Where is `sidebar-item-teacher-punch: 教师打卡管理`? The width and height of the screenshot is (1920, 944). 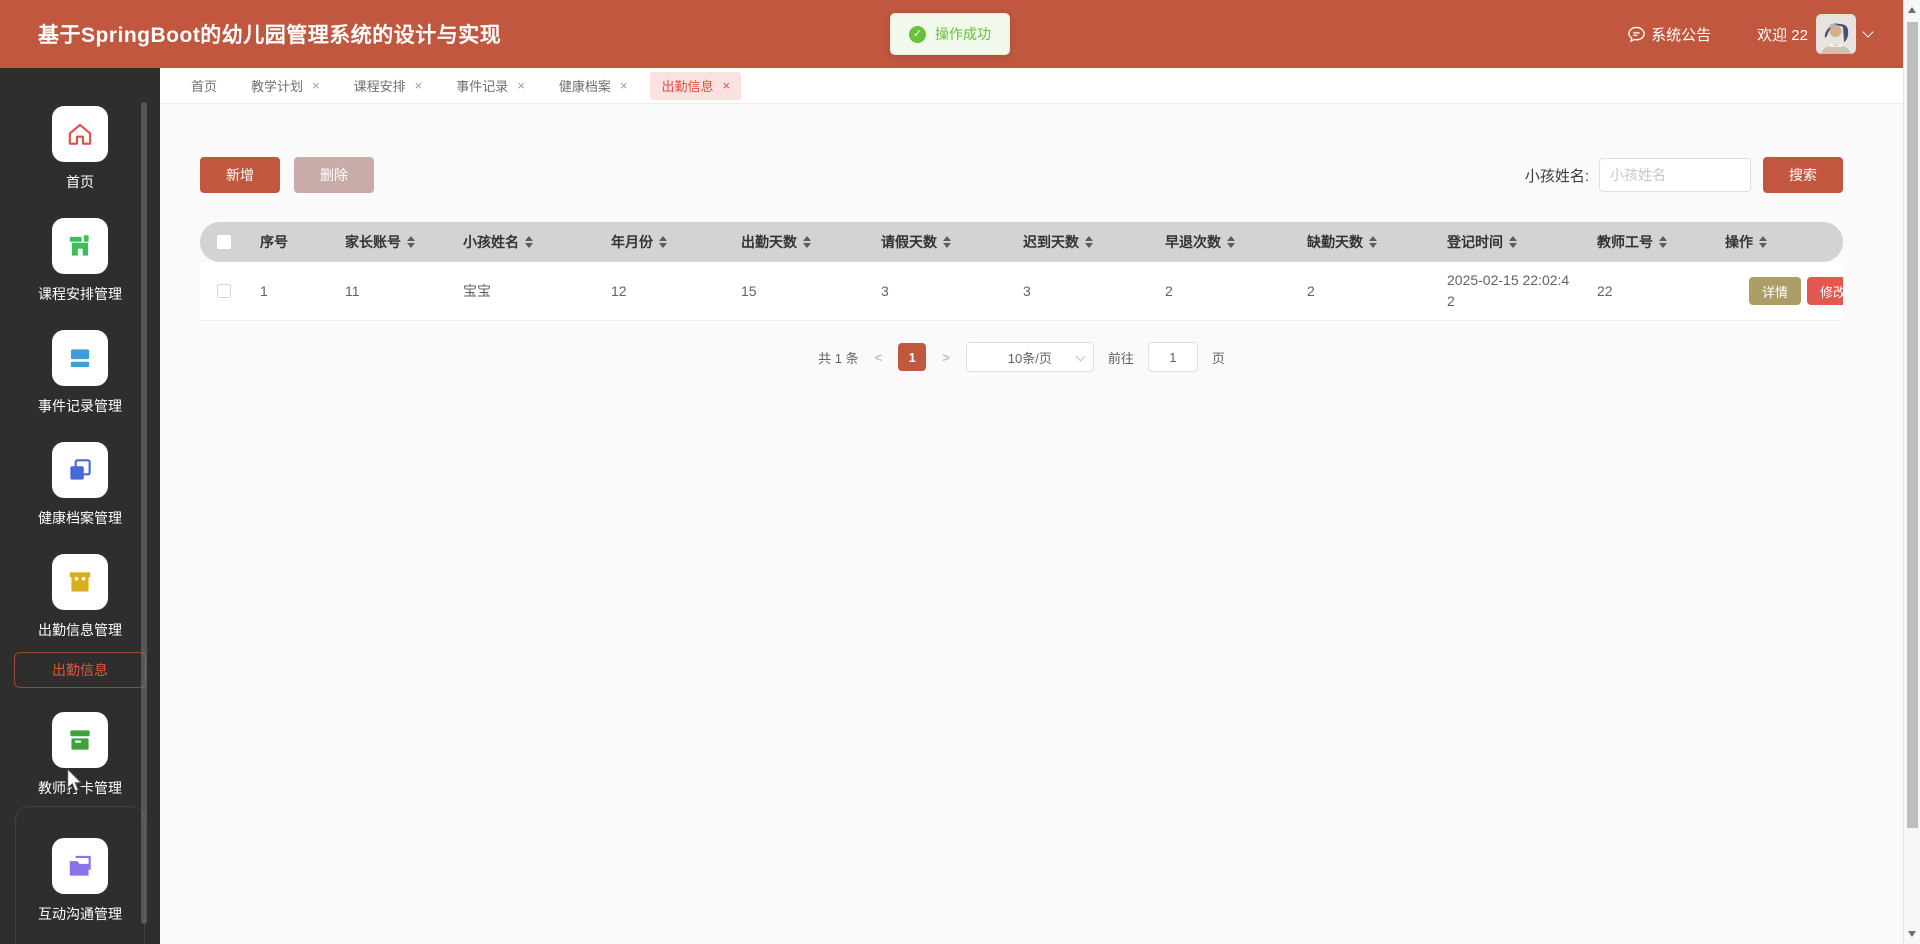
sidebar-item-teacher-punch: 教师打卡管理 is located at coordinates (80, 755).